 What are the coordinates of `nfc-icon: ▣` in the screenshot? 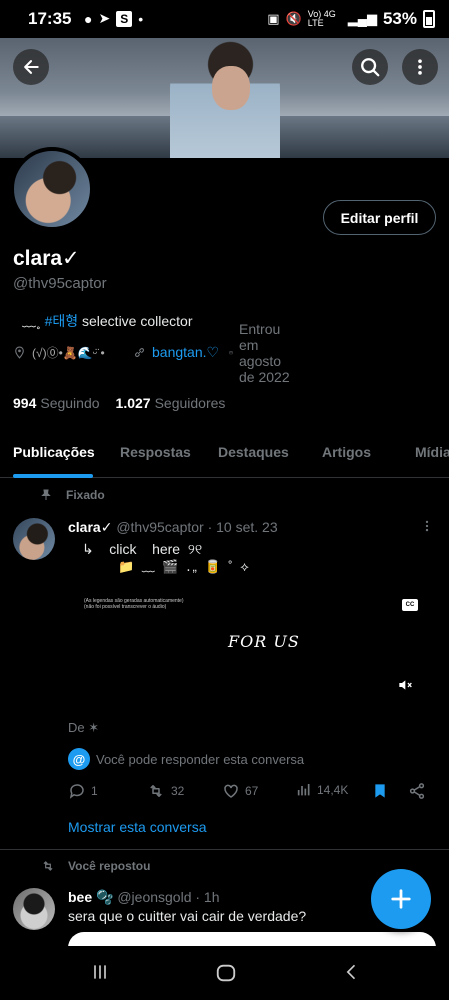 It's located at (273, 18).